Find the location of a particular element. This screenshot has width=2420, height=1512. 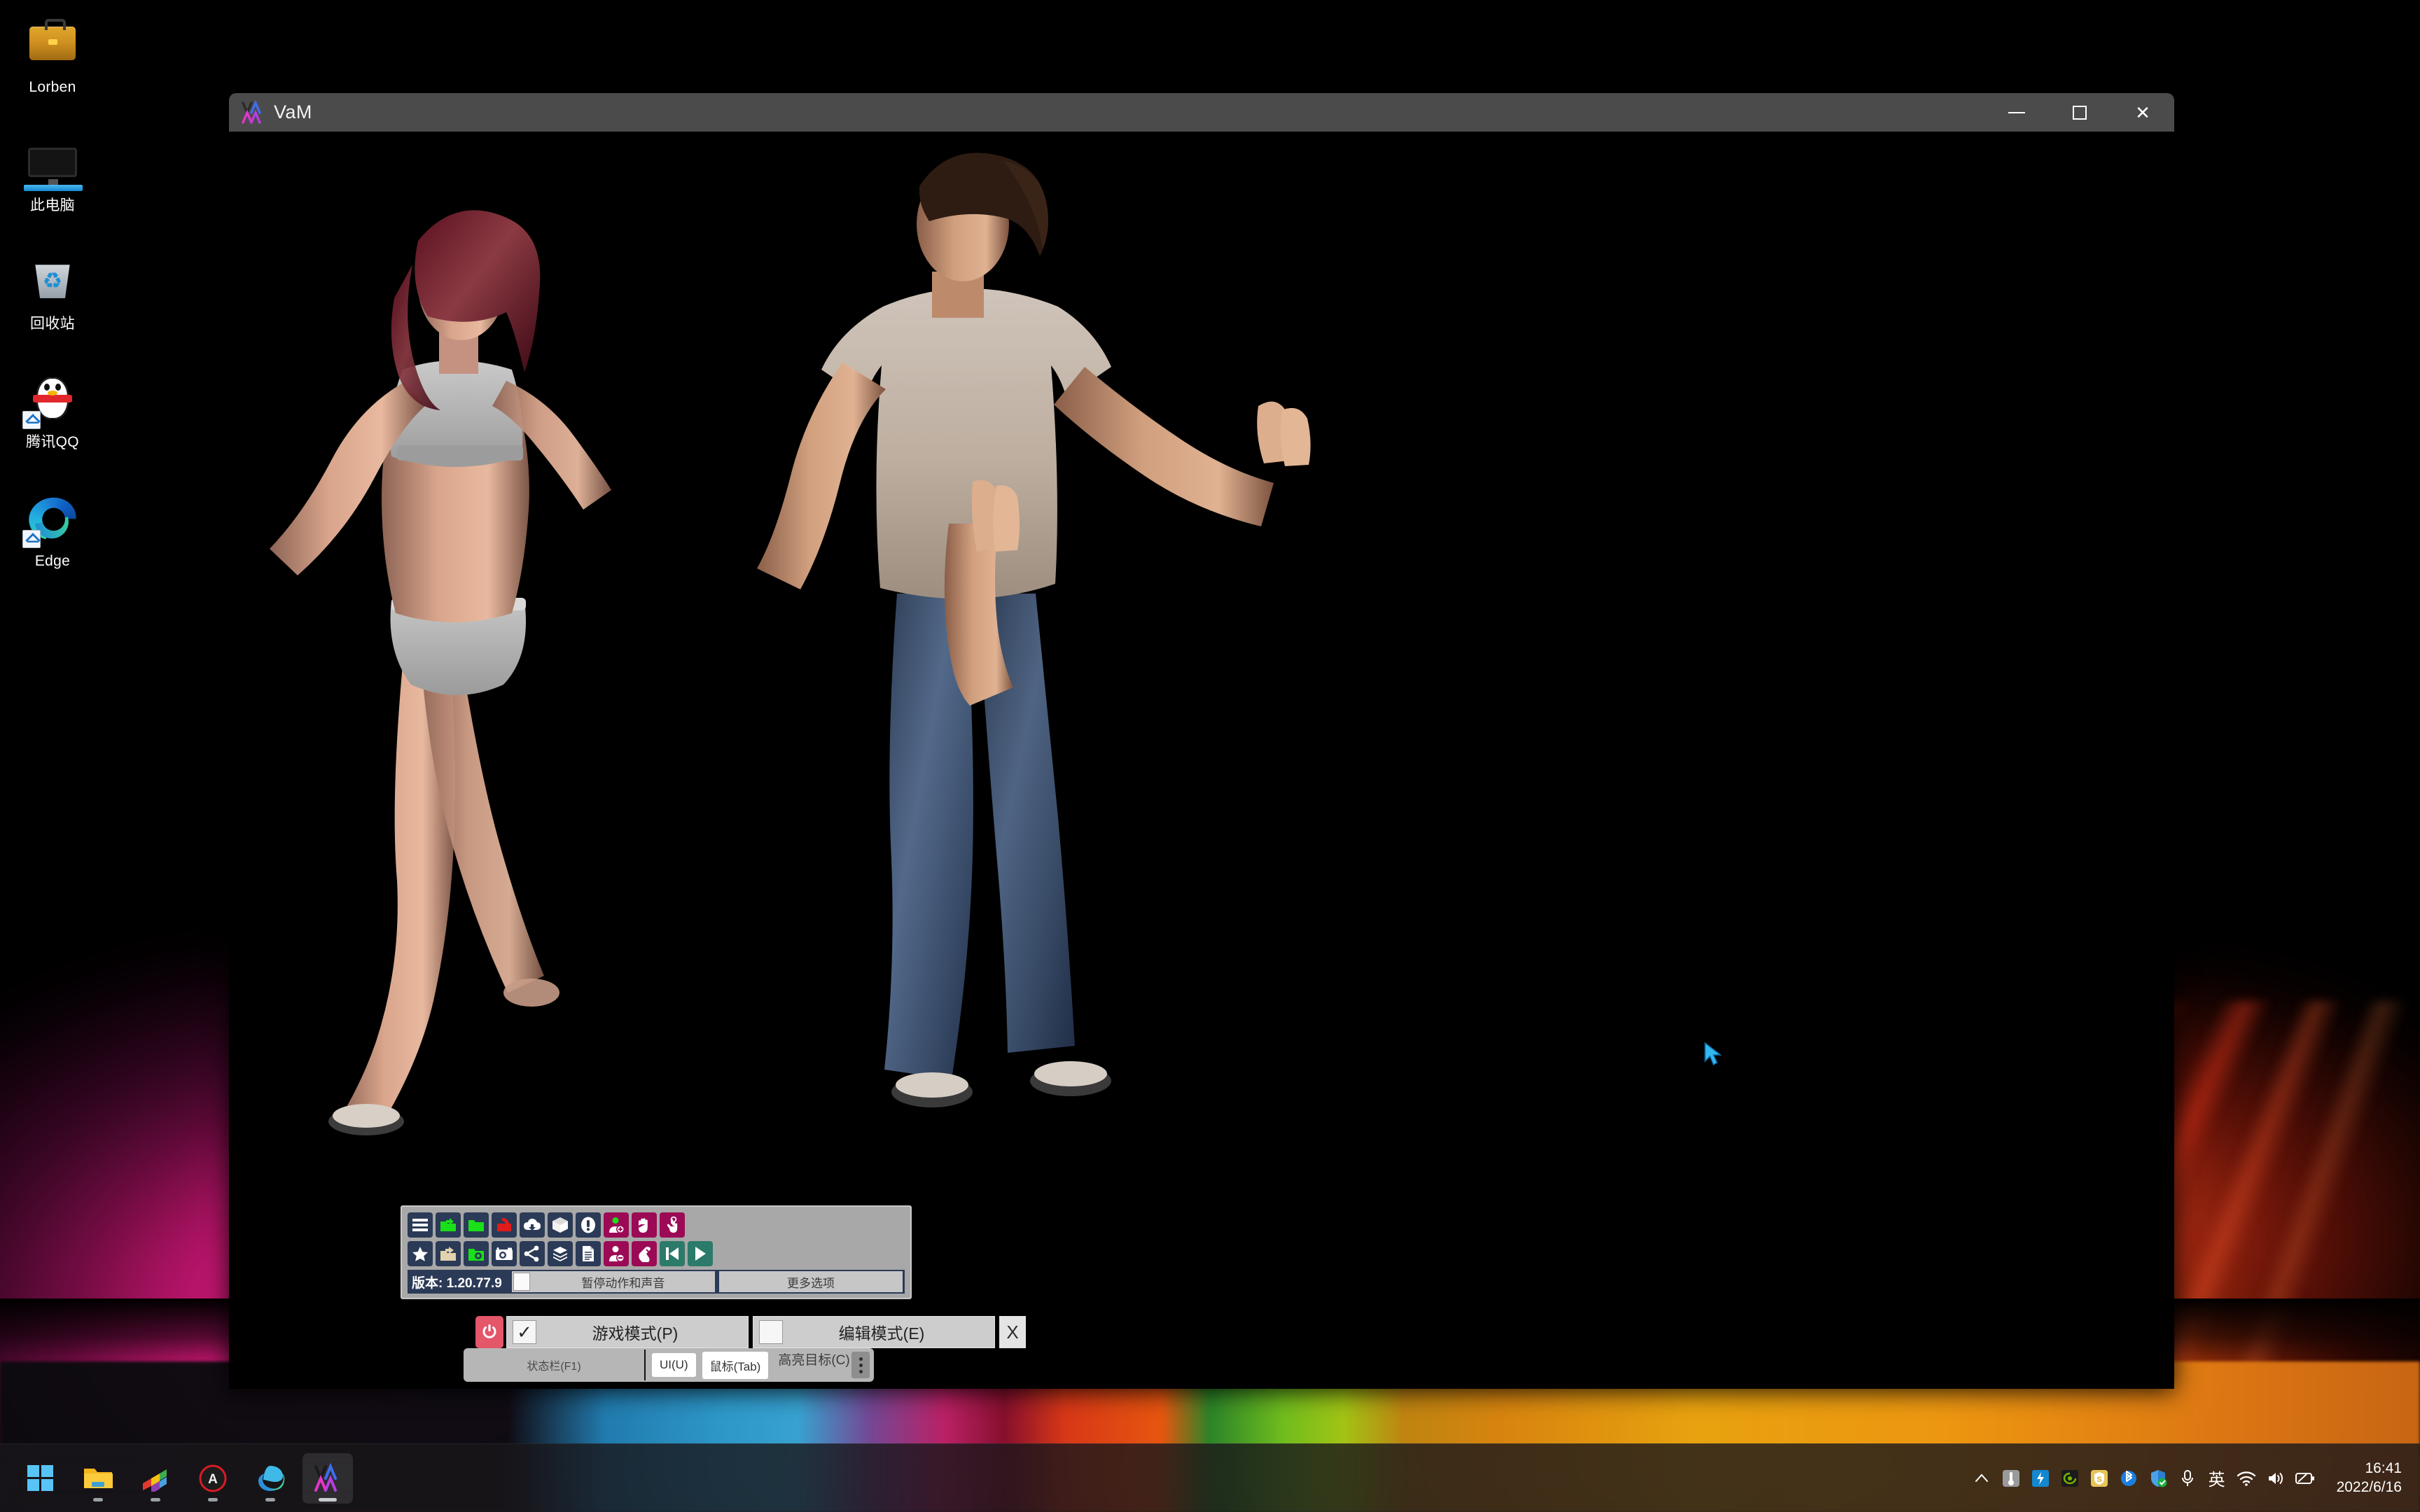

shield-s-icon: S is located at coordinates (2099, 1478).